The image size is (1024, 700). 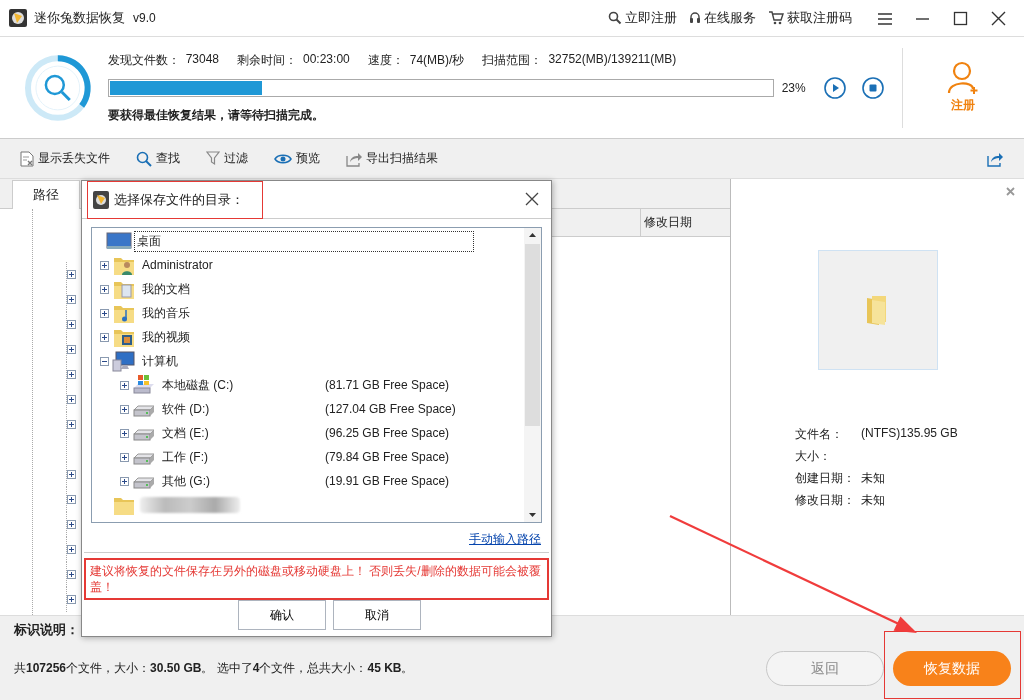 What do you see at coordinates (179, 200) in the screenshot?
I see `dialog-title: 选择保存文件的目录：` at bounding box center [179, 200].